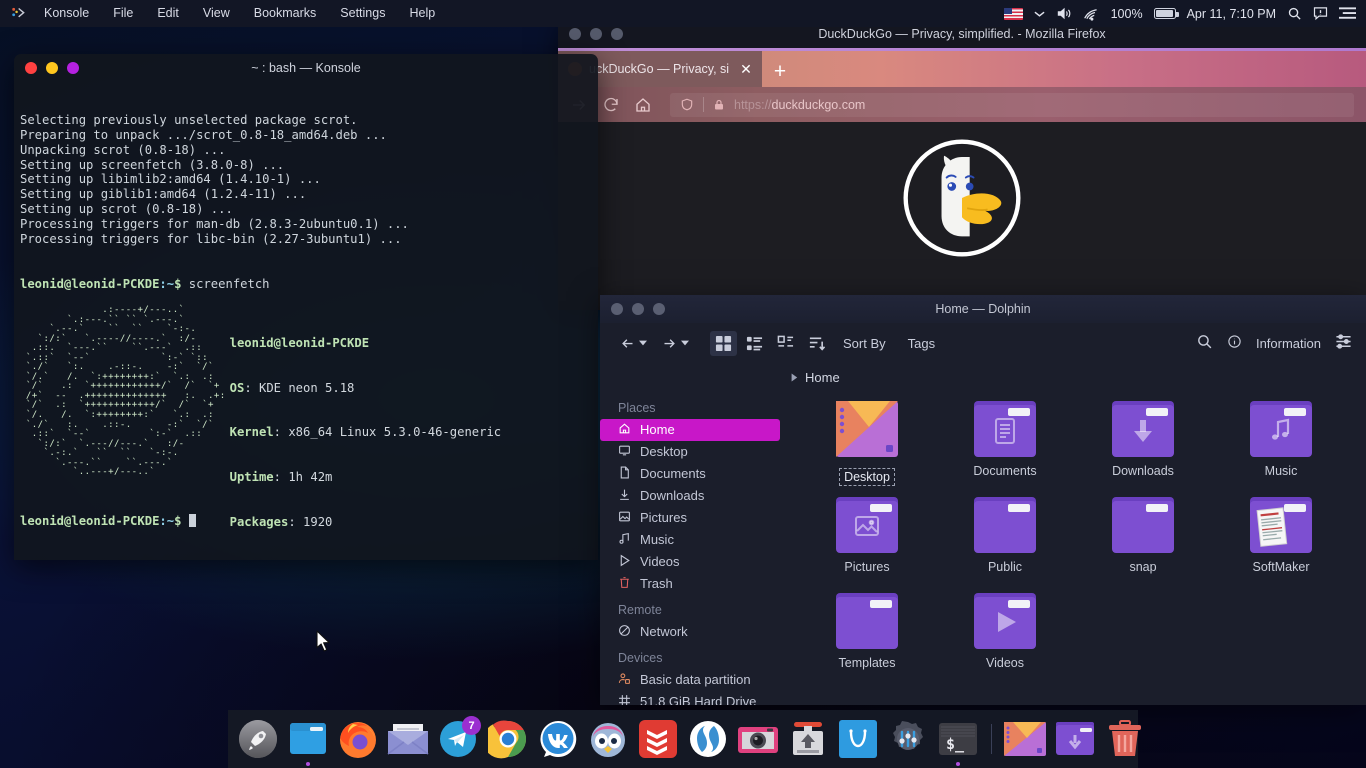  What do you see at coordinates (983, 343) in the screenshot?
I see `dolphin-toolbar: Sort By Tags Information` at bounding box center [983, 343].